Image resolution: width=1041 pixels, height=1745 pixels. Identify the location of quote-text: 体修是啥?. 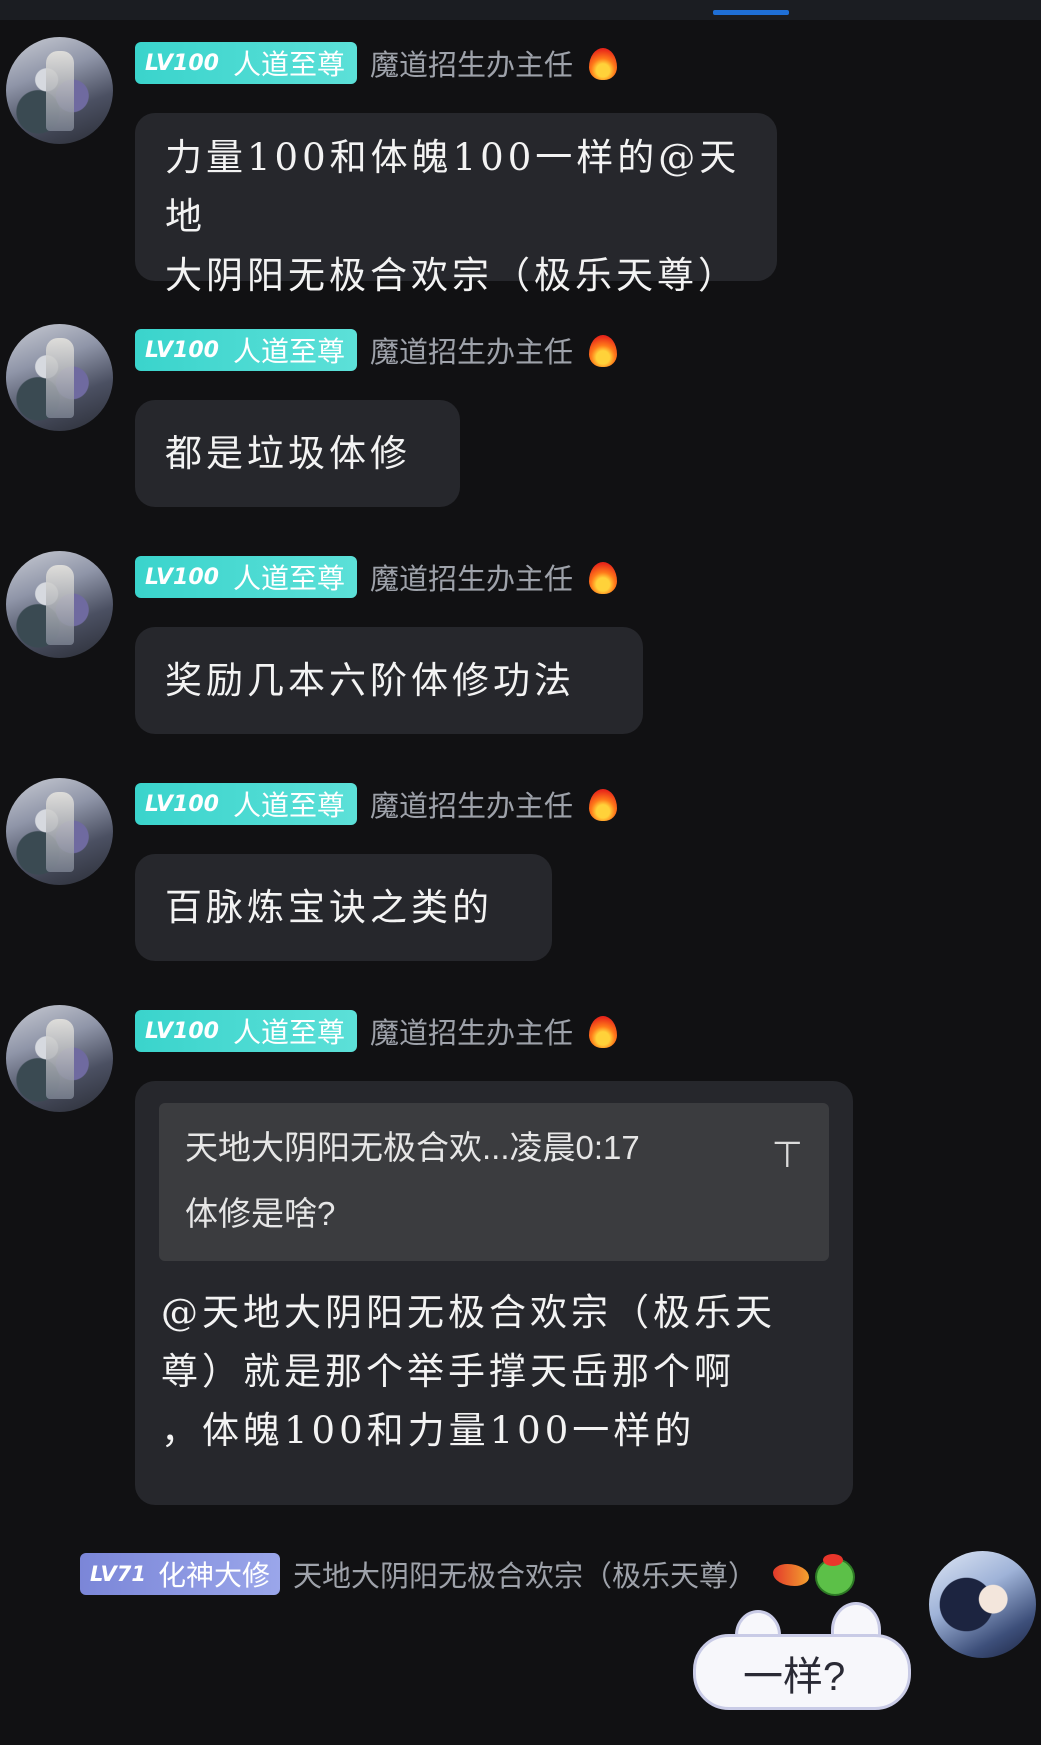
(260, 1213).